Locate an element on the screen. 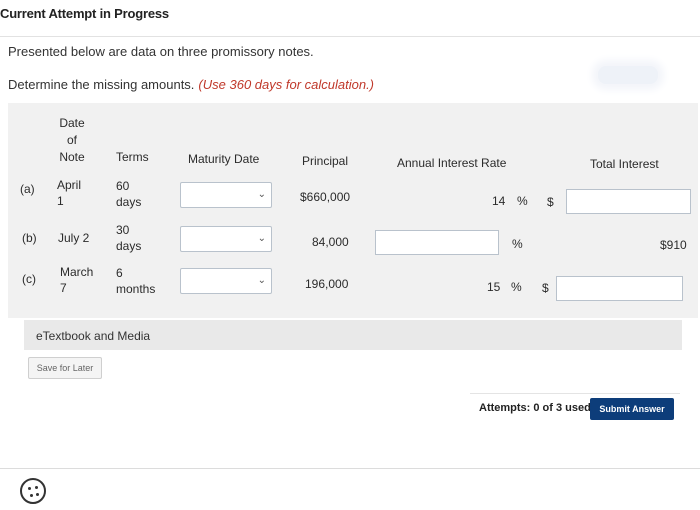  header-total-interest: Total Interest is located at coordinates (624, 164).